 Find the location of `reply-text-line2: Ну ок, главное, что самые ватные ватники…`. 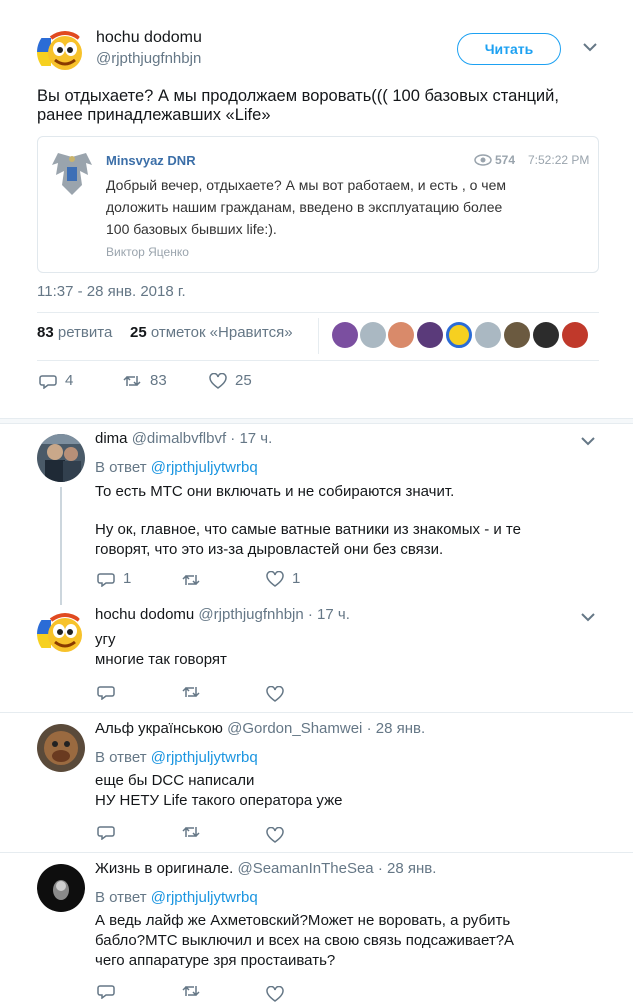

reply-text-line2: Ну ок, главное, что самые ватные ватники… is located at coordinates (308, 529).